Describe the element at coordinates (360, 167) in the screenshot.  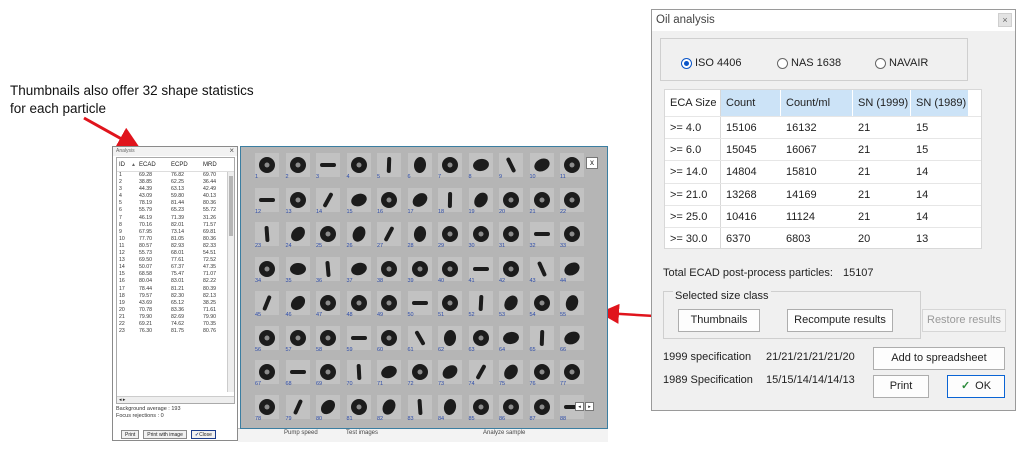
I see `particle-thumbnail: 4` at that location.